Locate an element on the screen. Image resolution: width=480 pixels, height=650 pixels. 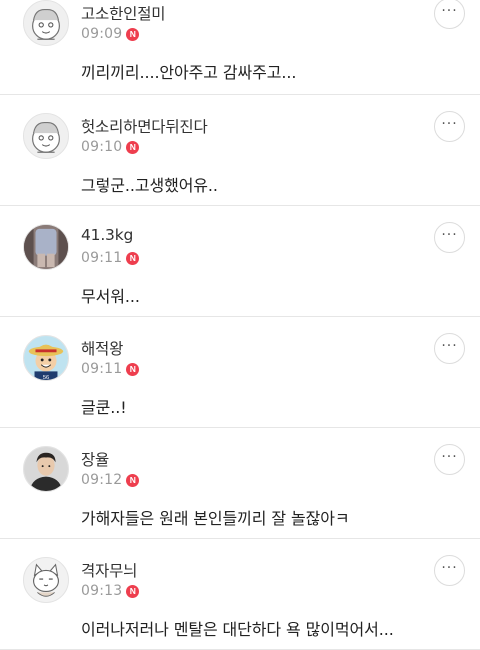
avatar-photo-man is located at coordinates (46, 469).